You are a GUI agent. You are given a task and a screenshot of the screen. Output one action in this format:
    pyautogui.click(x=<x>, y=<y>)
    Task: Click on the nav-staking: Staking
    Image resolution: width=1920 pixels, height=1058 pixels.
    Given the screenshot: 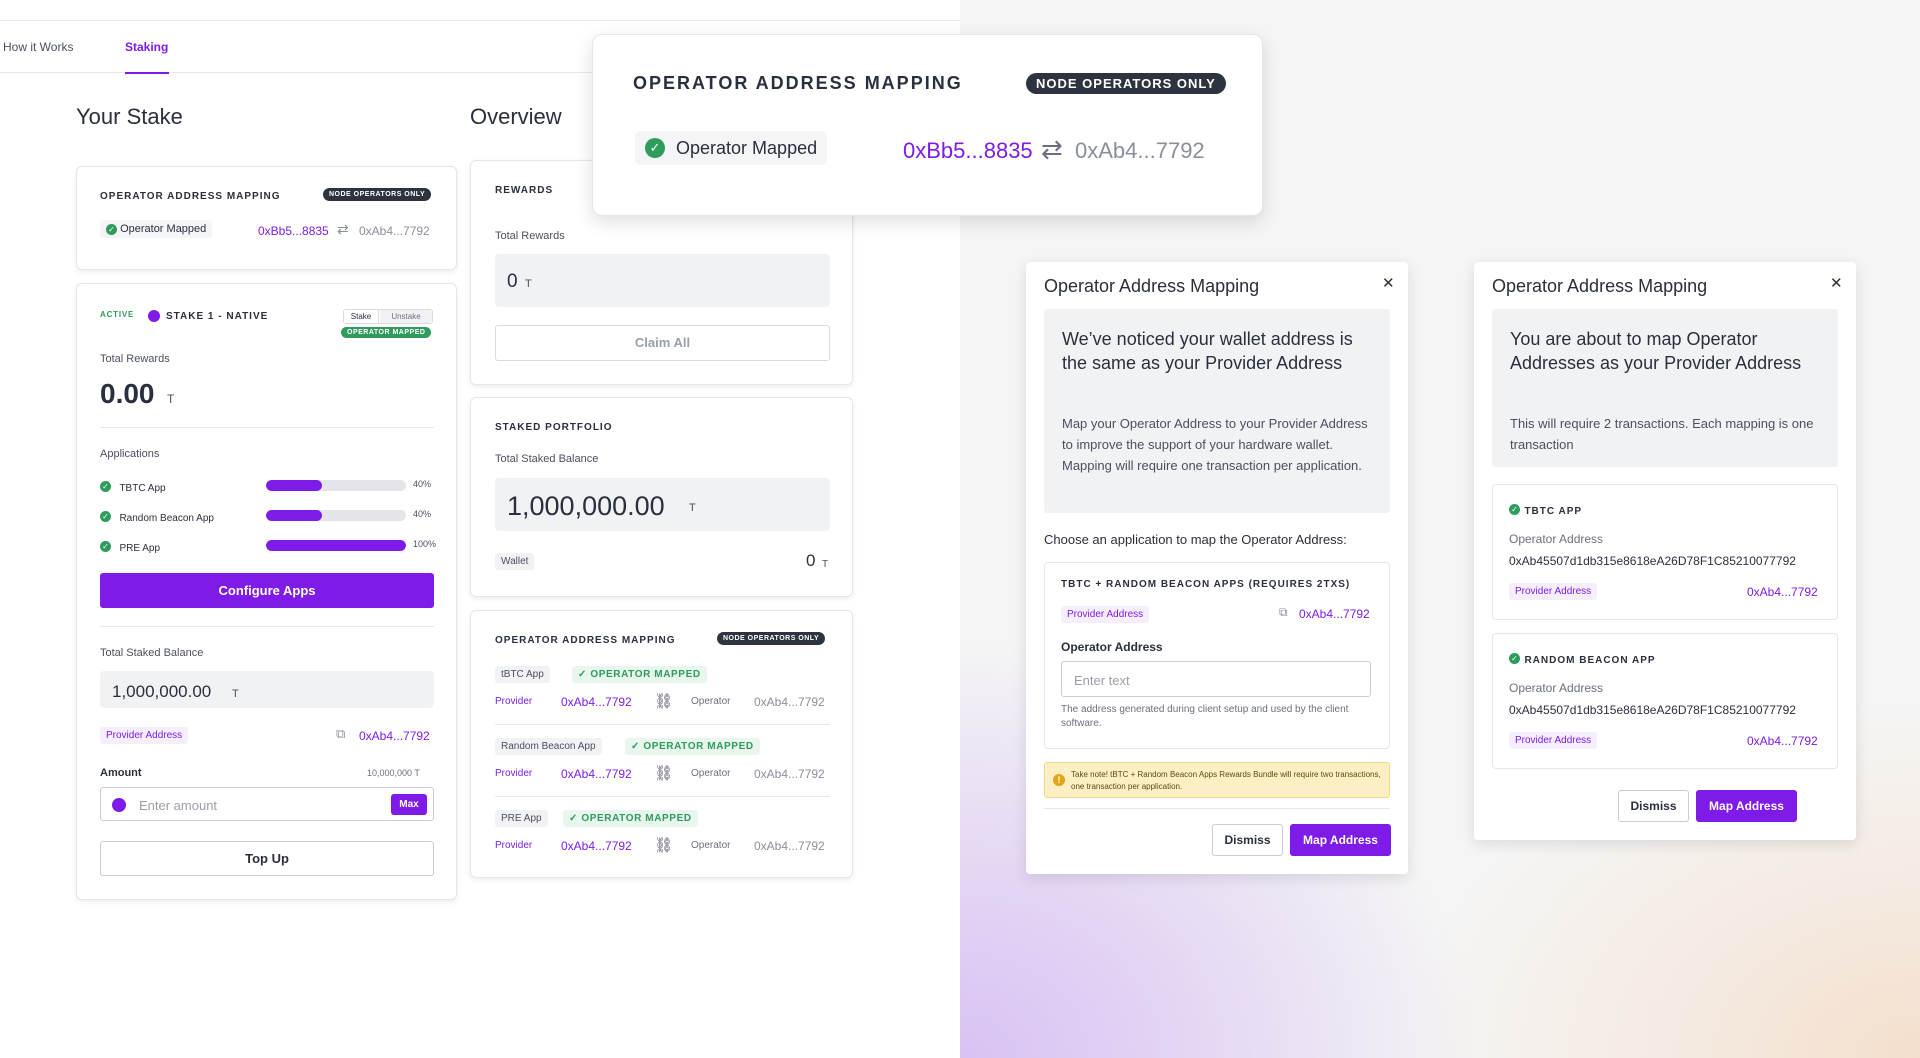 What is the action you would take?
    pyautogui.click(x=146, y=47)
    